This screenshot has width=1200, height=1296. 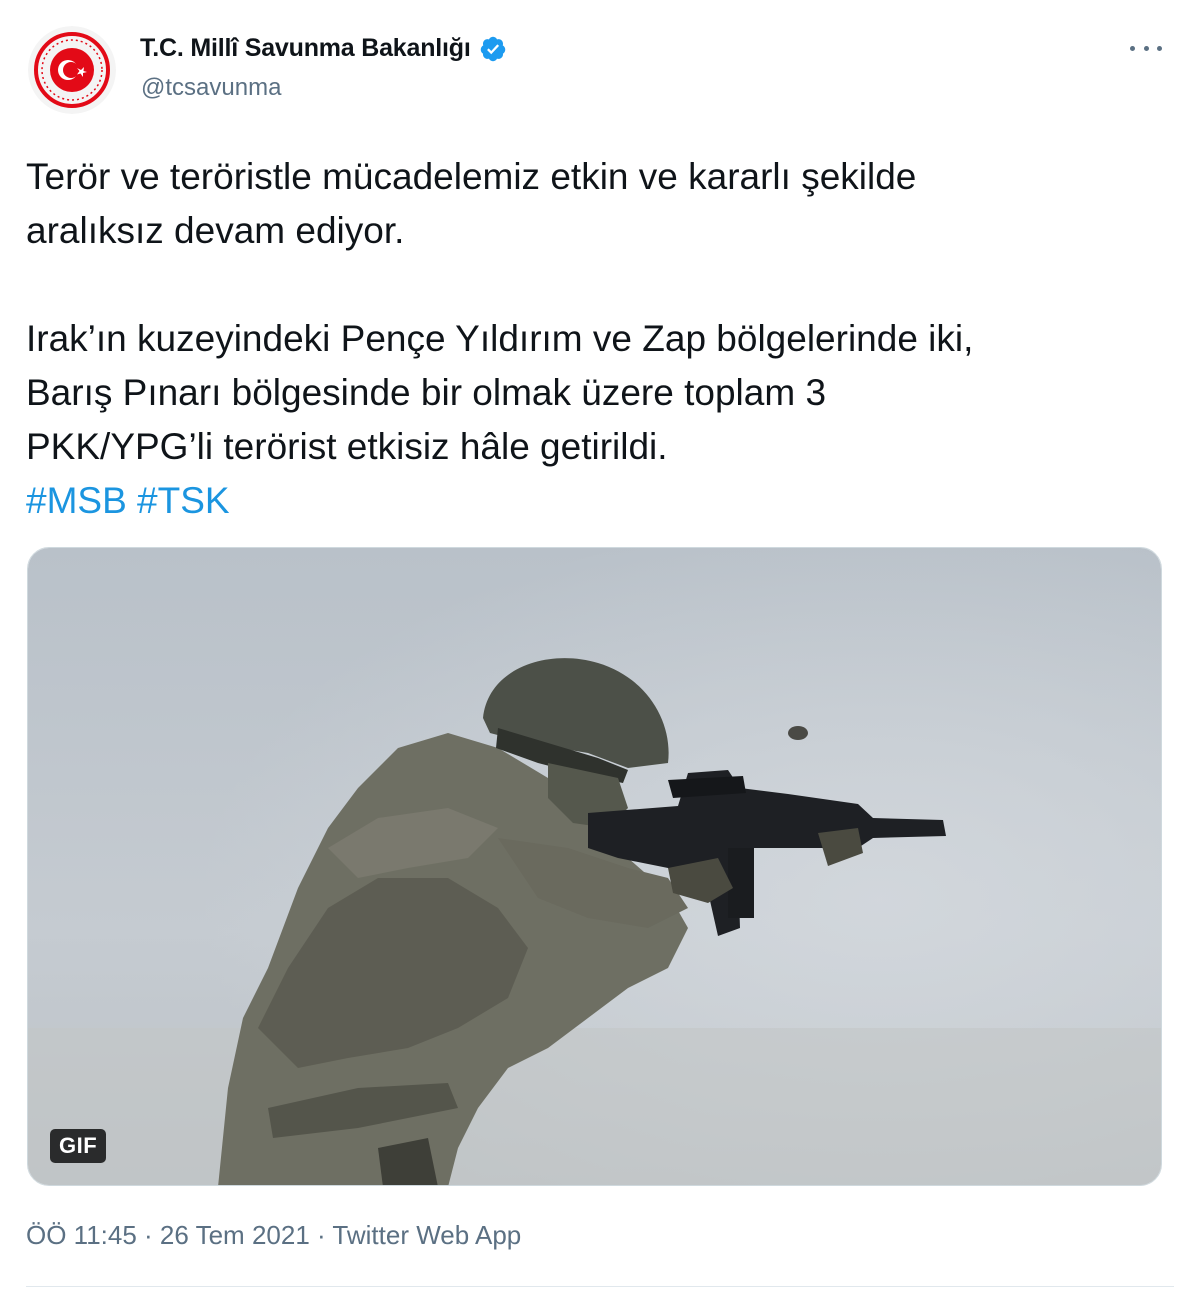 What do you see at coordinates (211, 88) in the screenshot?
I see `handle: @tcsavunma` at bounding box center [211, 88].